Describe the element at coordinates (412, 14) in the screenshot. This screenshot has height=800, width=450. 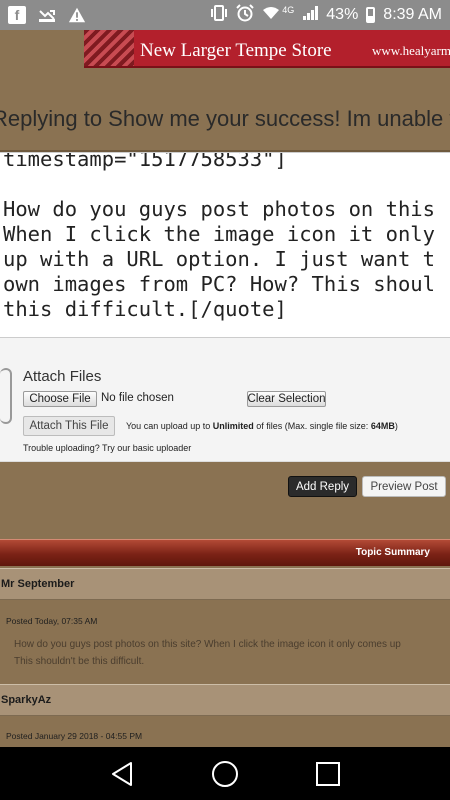
I see `clock: 8:39 AM` at that location.